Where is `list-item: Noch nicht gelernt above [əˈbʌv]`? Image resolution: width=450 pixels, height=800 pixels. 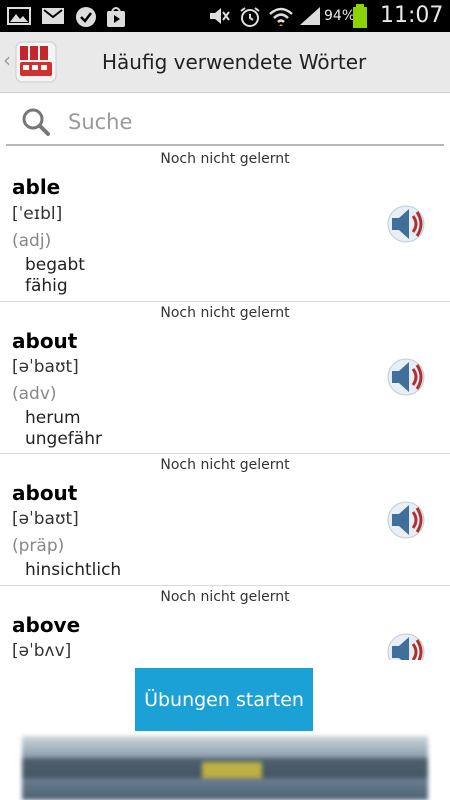
list-item: Noch nicht gelernt above [əˈbʌv] is located at coordinates (225, 623).